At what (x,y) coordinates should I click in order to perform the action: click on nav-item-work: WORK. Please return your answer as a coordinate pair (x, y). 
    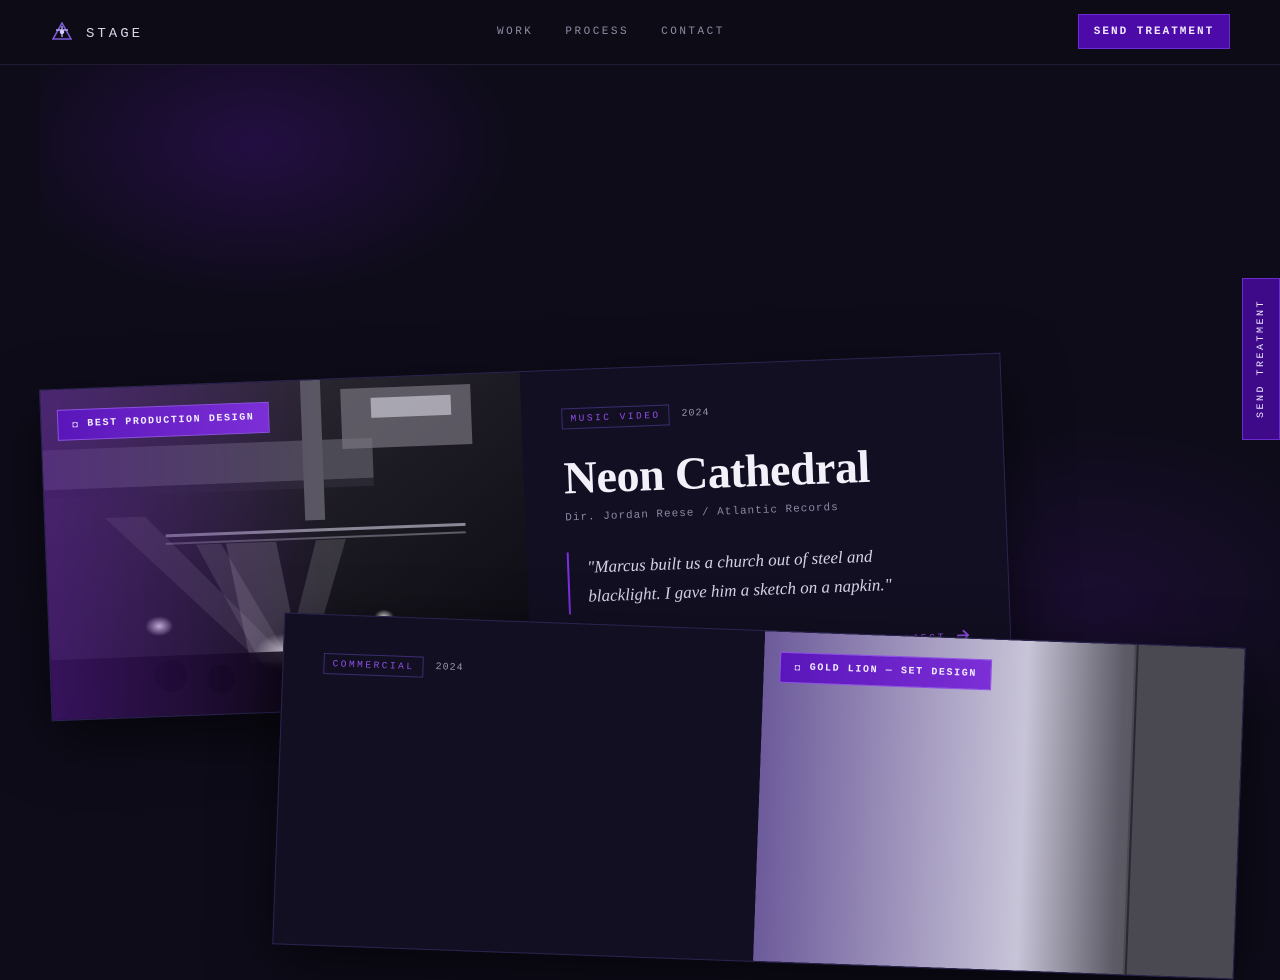
    Looking at the image, I should click on (515, 32).